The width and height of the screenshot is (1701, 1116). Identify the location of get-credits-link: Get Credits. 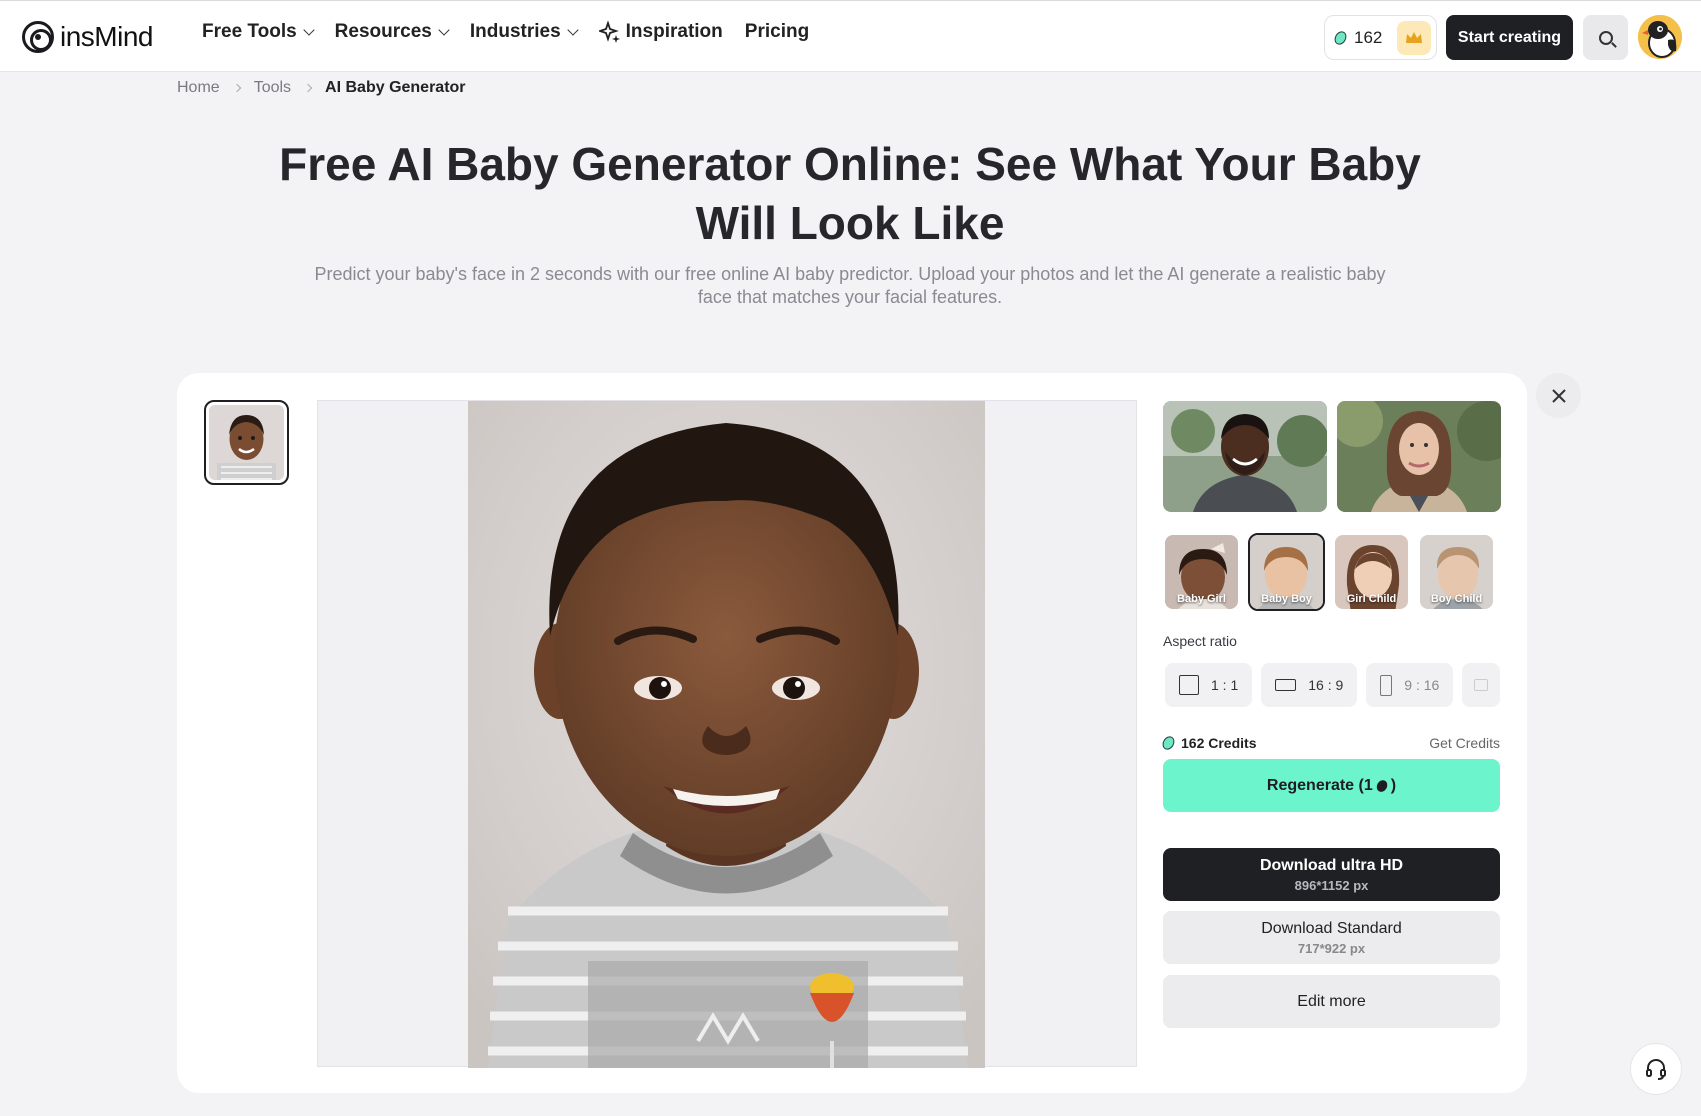
(1464, 743).